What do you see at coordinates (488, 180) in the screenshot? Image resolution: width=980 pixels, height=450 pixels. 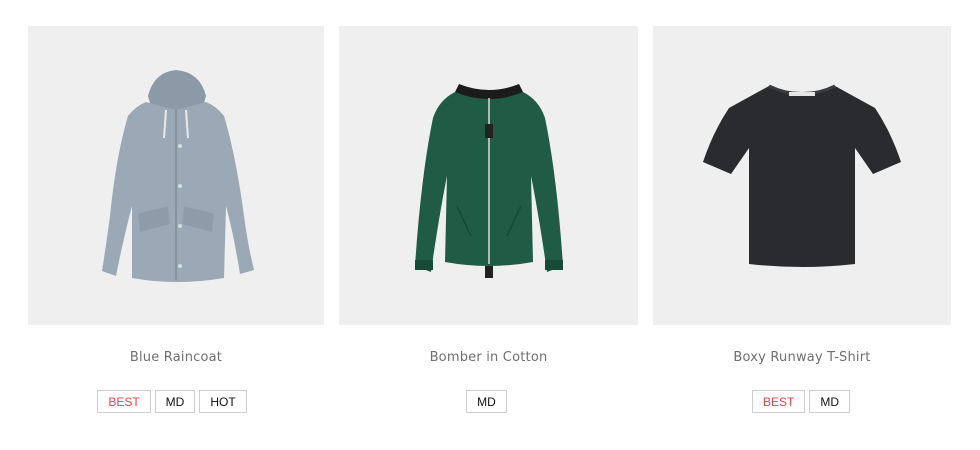 I see `bomber-jacket-icon` at bounding box center [488, 180].